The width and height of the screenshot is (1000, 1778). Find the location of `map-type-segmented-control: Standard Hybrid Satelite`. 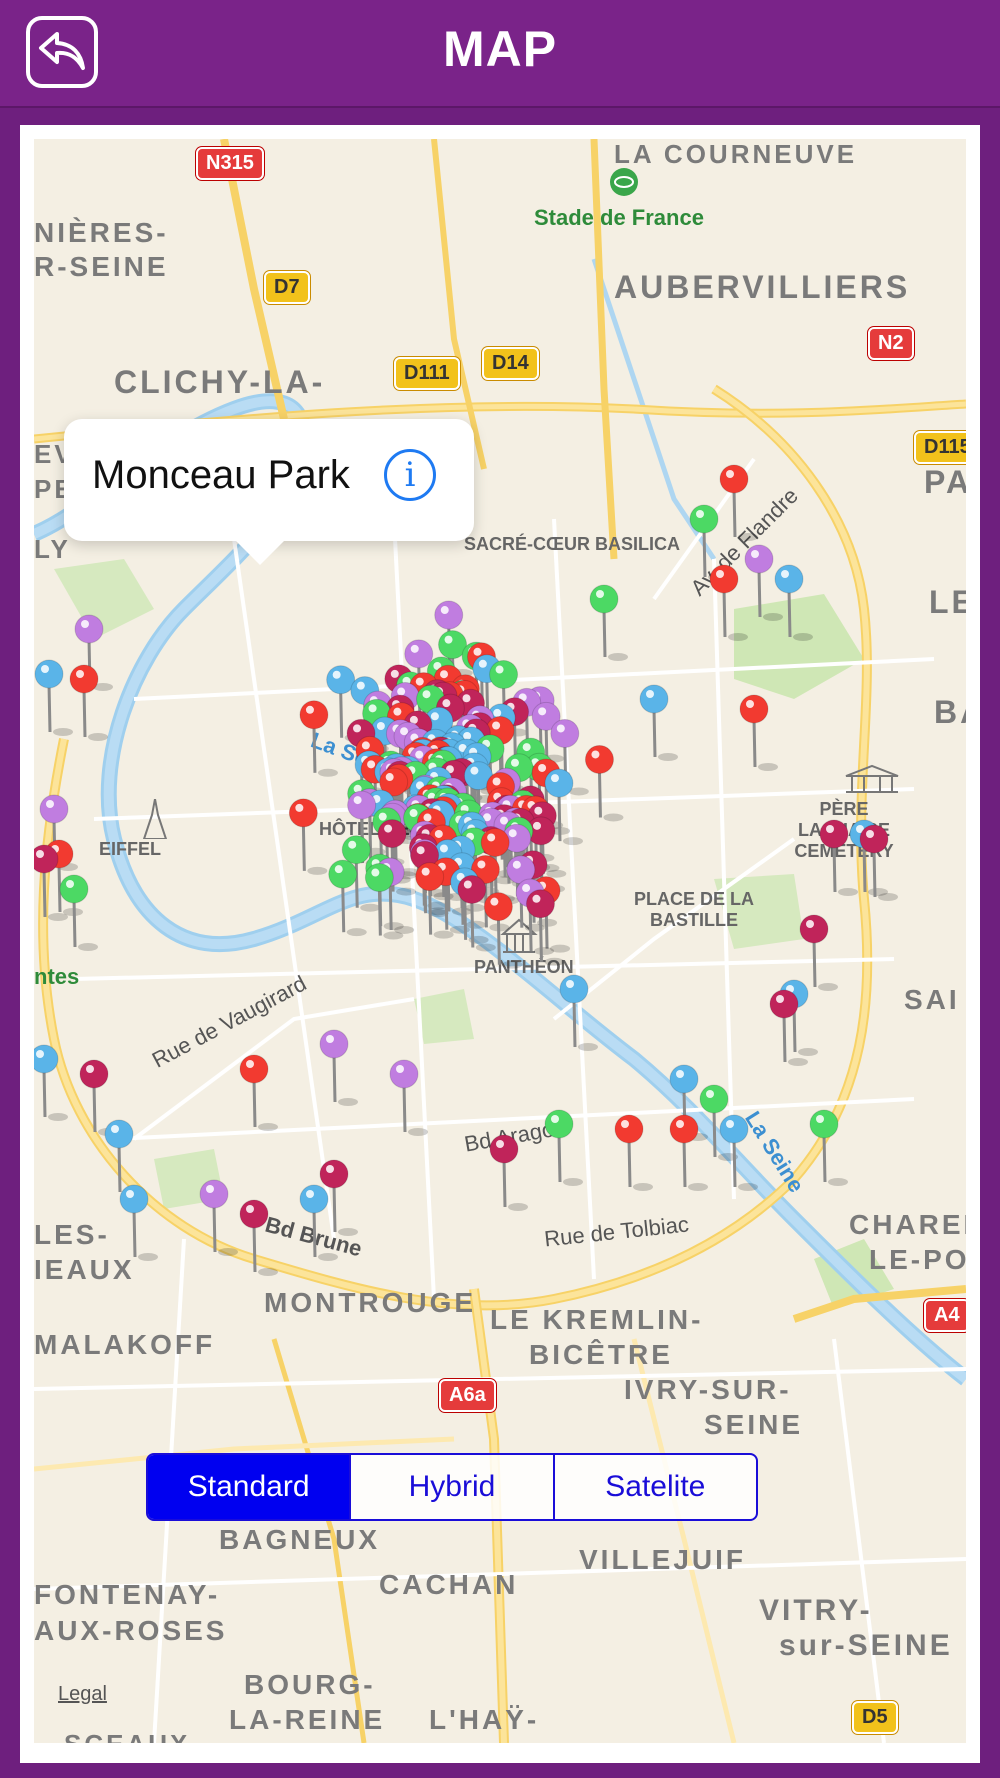

map-type-segmented-control: Standard Hybrid Satelite is located at coordinates (452, 1487).